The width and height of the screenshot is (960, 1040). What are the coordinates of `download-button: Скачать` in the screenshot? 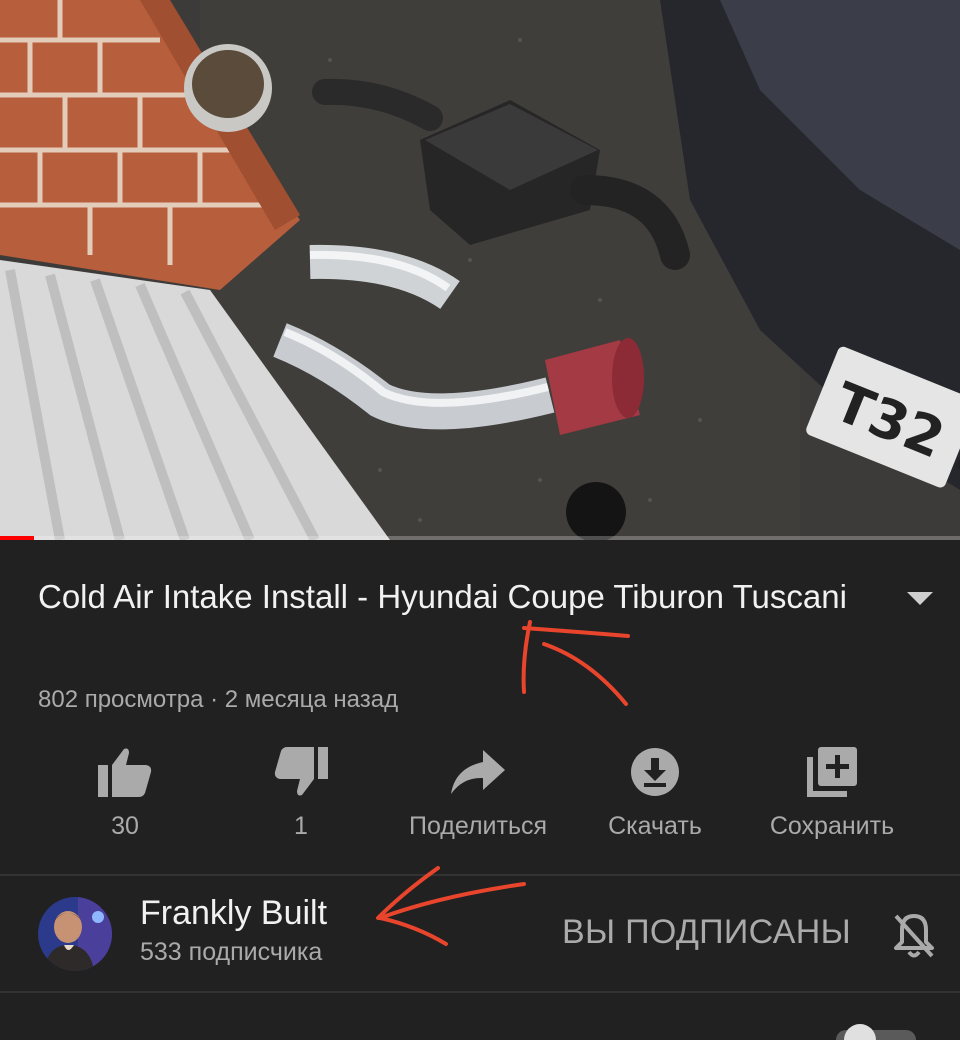 It's located at (655, 797).